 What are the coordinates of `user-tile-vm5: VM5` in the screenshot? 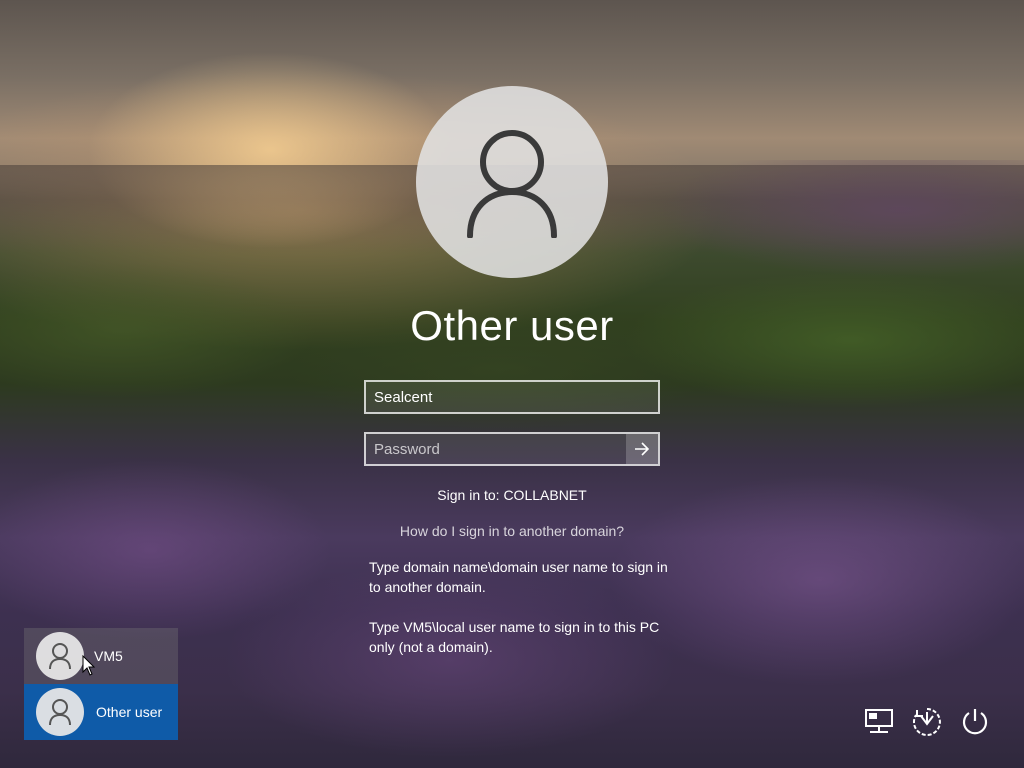 It's located at (101, 656).